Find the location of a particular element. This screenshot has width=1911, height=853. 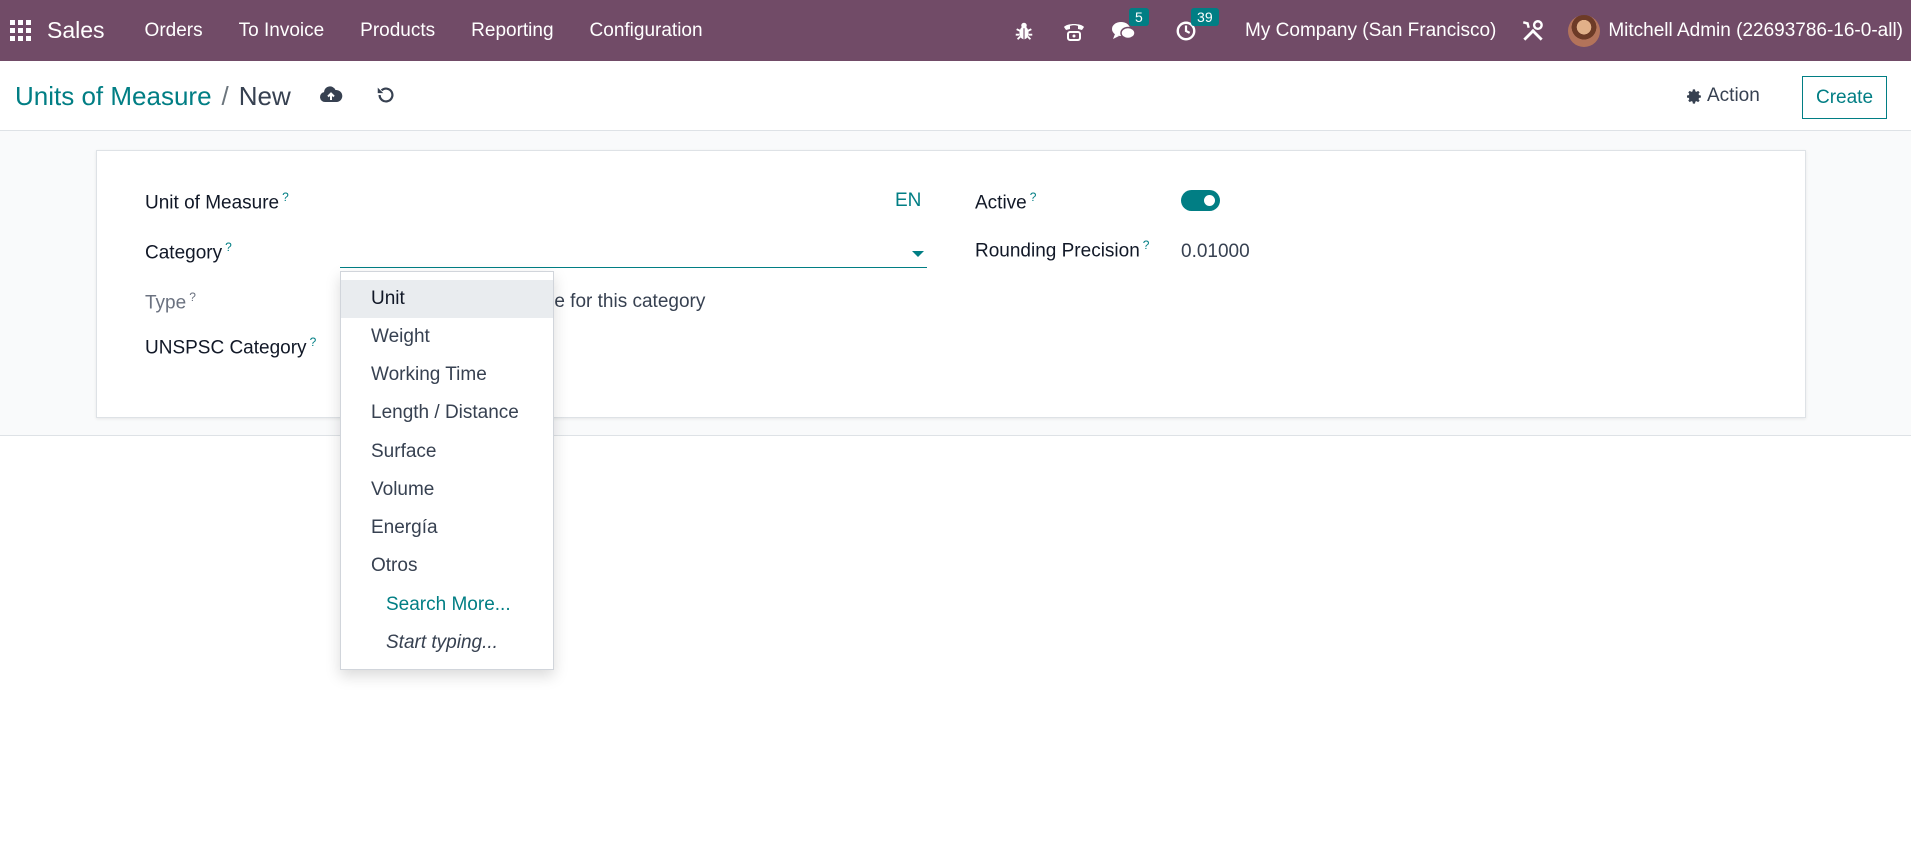

active-toggle is located at coordinates (1200, 200).